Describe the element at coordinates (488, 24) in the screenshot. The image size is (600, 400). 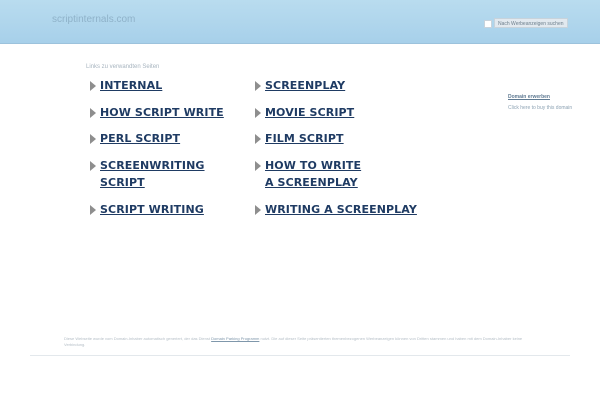
I see `search-checkbox` at that location.